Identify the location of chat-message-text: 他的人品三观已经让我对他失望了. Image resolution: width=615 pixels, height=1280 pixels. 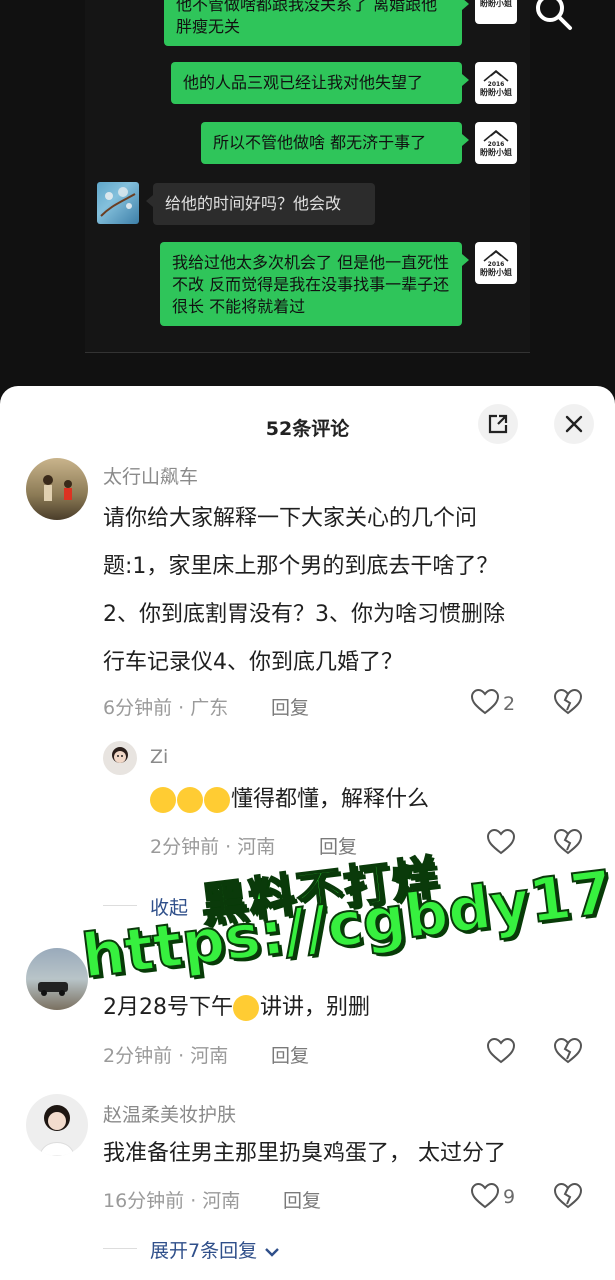
(303, 82).